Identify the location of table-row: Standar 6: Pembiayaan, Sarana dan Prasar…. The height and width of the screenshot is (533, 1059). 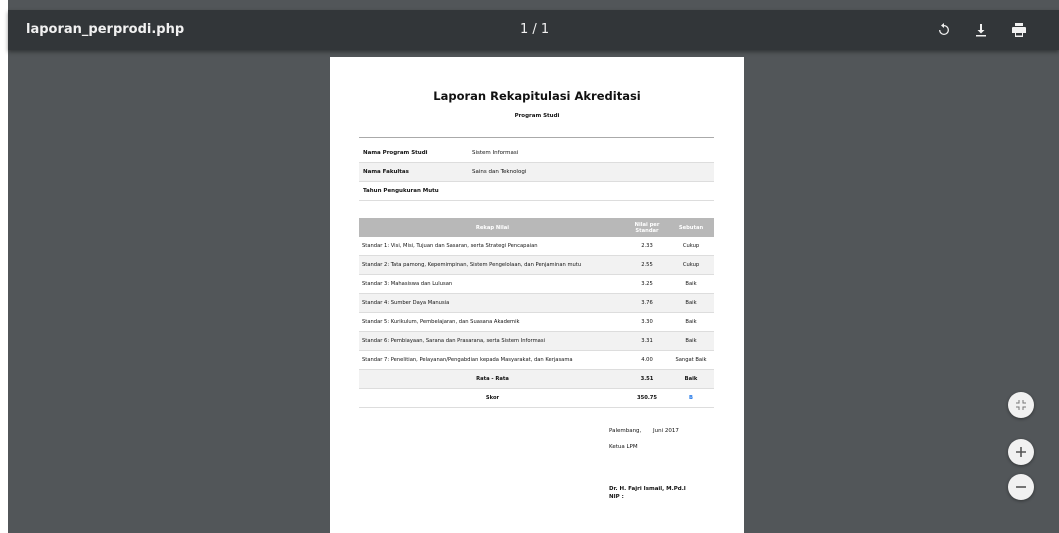
(536, 341).